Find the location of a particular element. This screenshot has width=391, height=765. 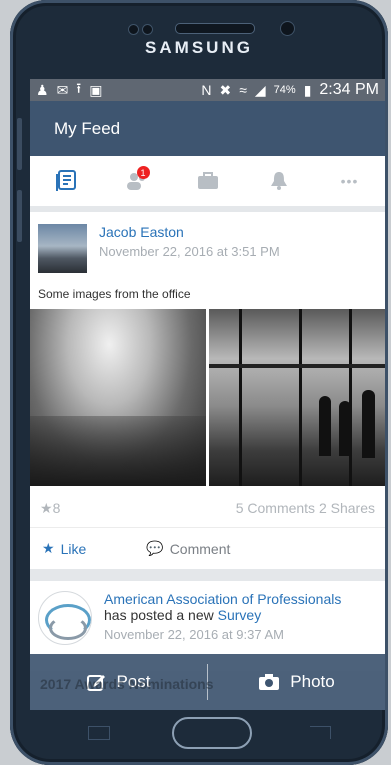

post-description: has posted a new Survey is located at coordinates (183, 615).